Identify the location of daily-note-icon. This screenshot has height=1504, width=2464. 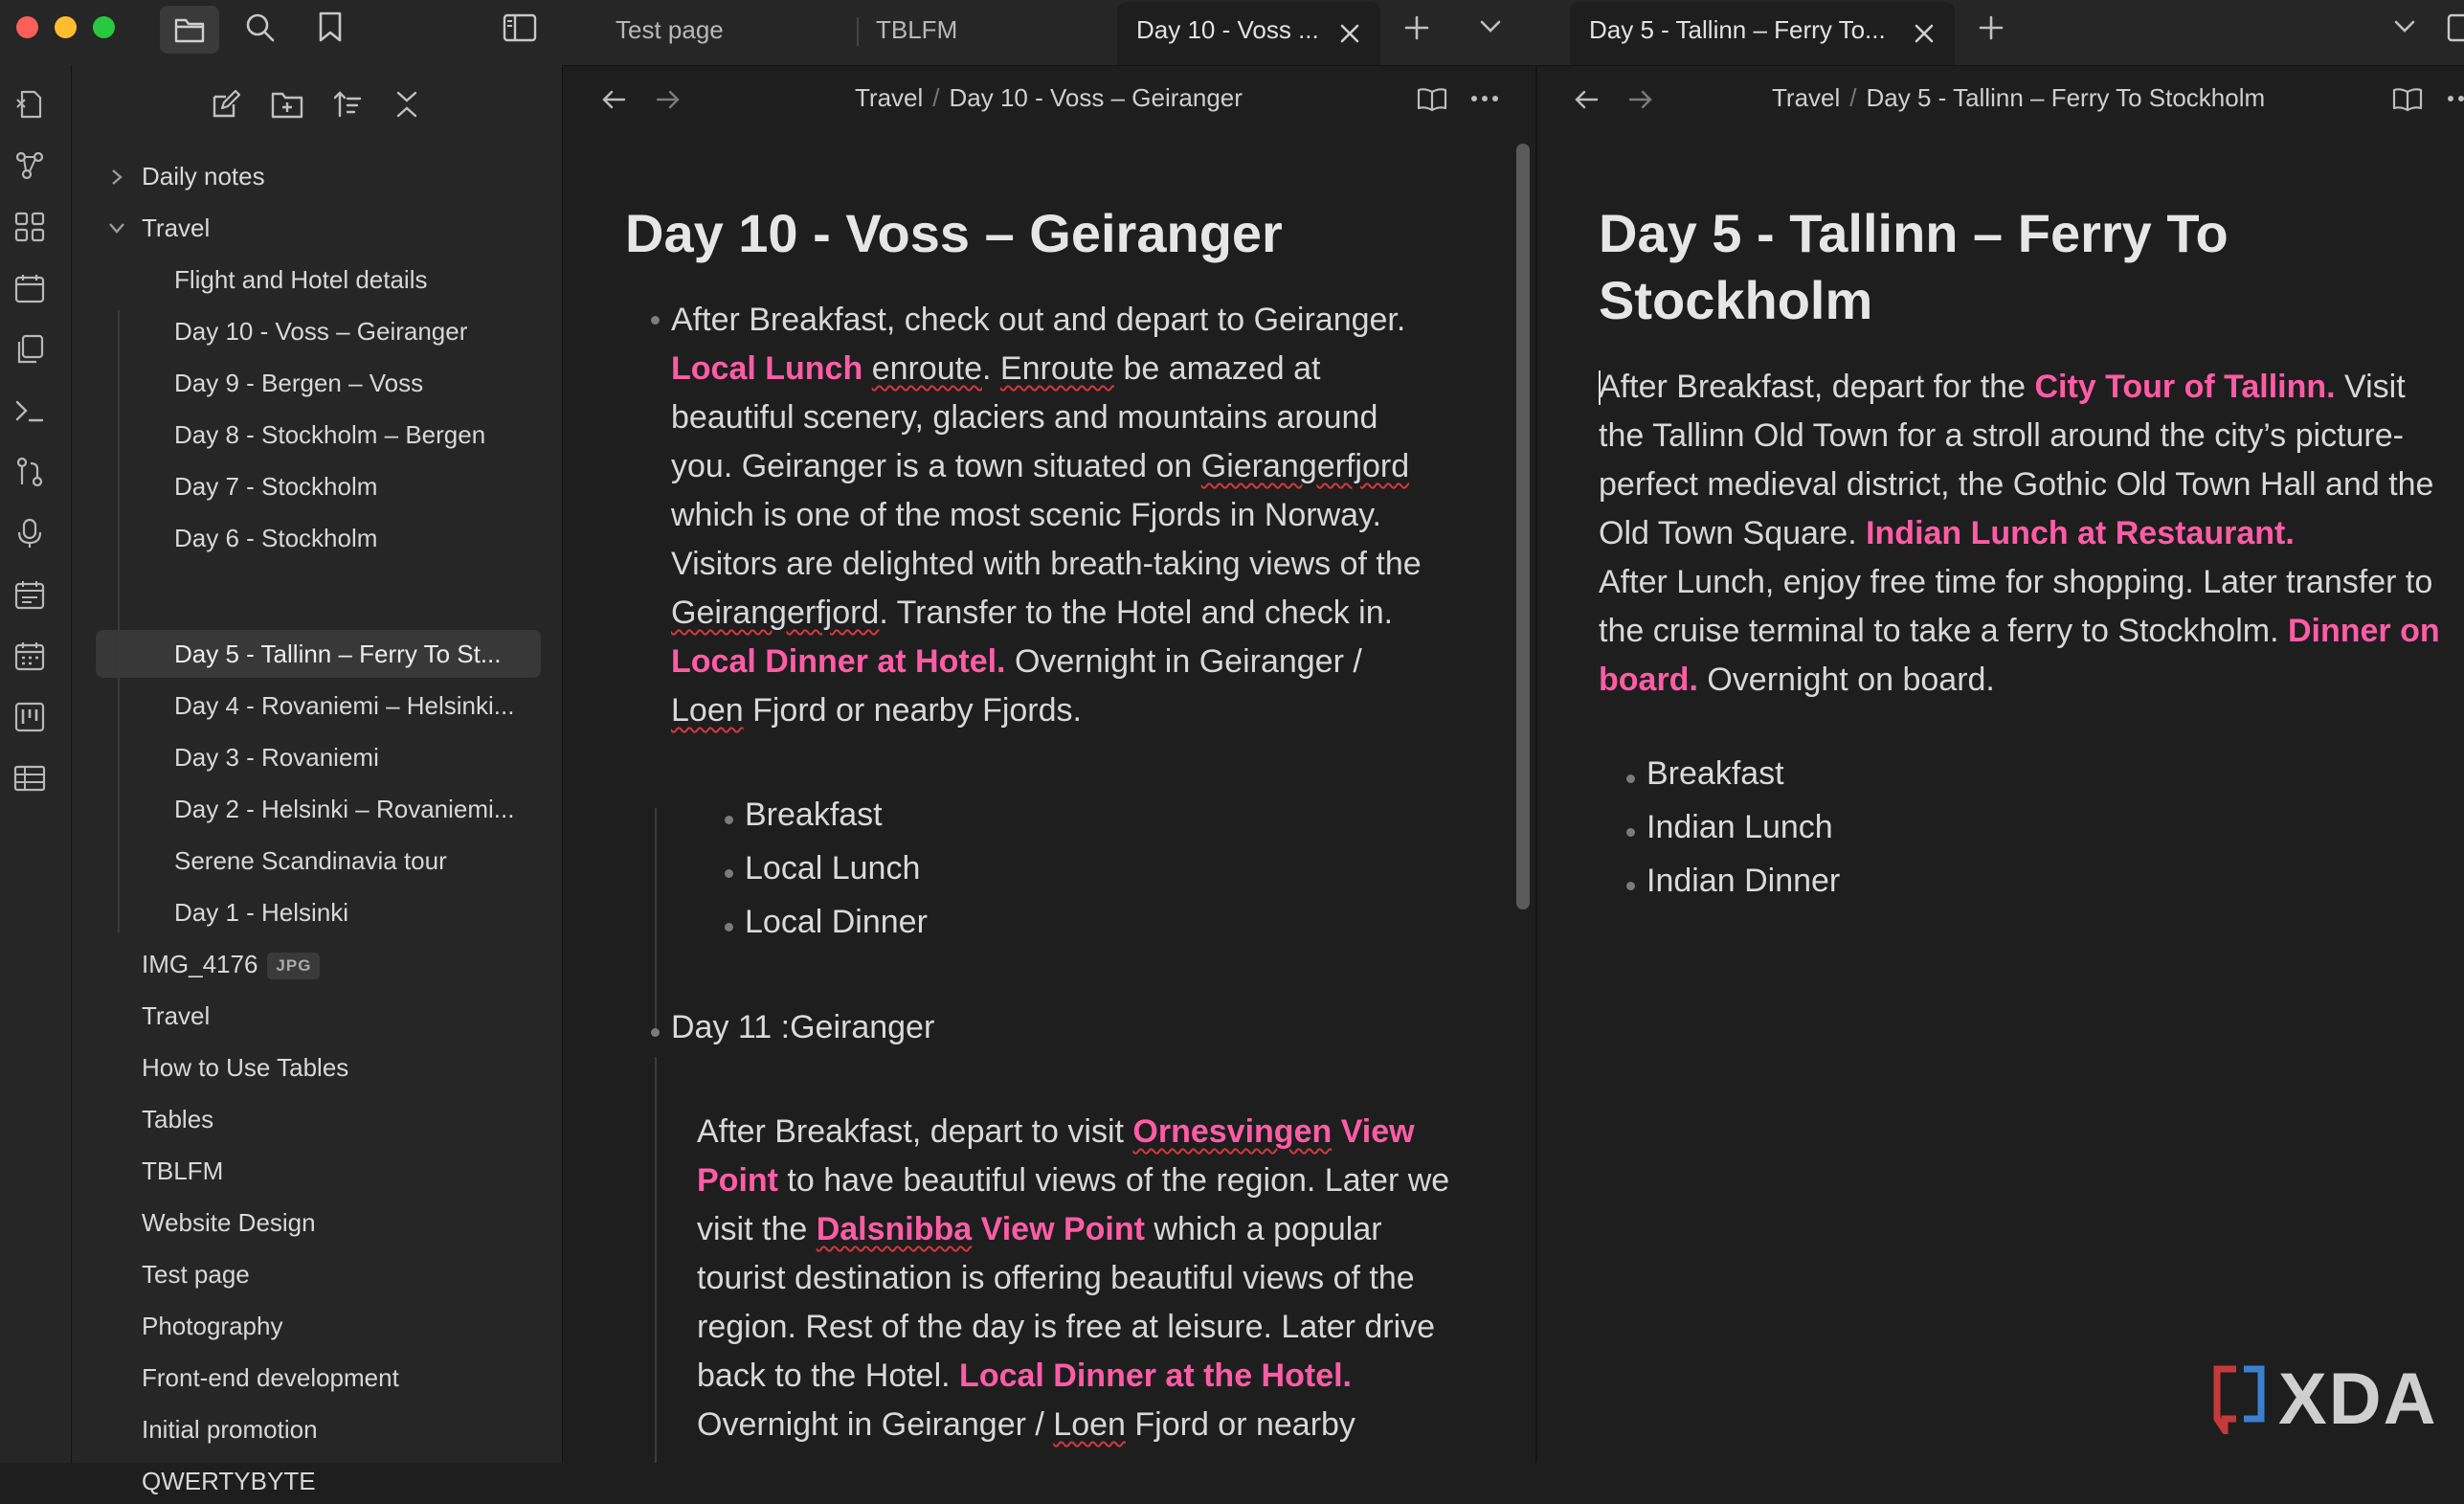
(30, 594).